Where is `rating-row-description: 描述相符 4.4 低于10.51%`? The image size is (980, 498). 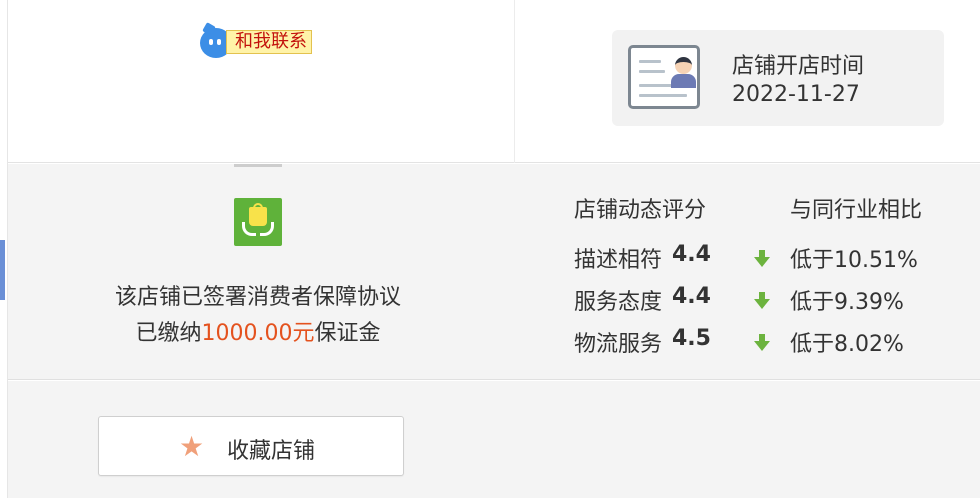
rating-row-description: 描述相符 4.4 低于10.51% is located at coordinates (774, 256).